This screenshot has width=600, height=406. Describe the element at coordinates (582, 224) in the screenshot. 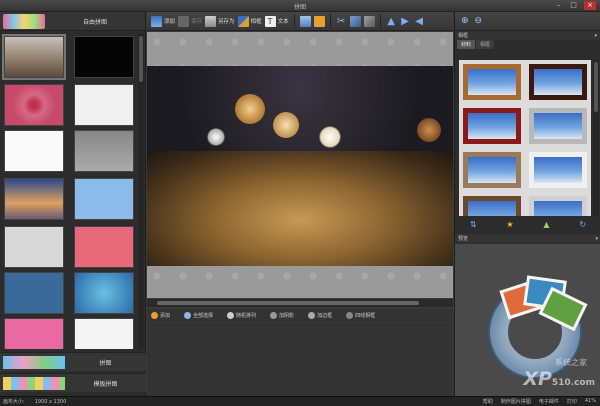

I see `refresh-icon: ↻` at that location.